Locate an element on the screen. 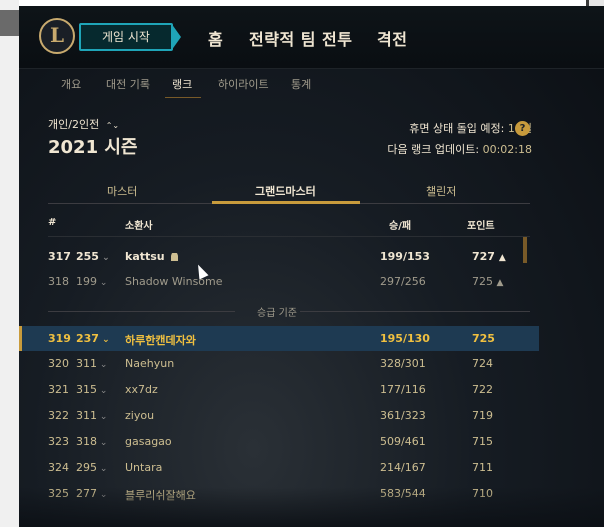 The width and height of the screenshot is (604, 527). subtab-ranked: 랭크 is located at coordinates (182, 84).